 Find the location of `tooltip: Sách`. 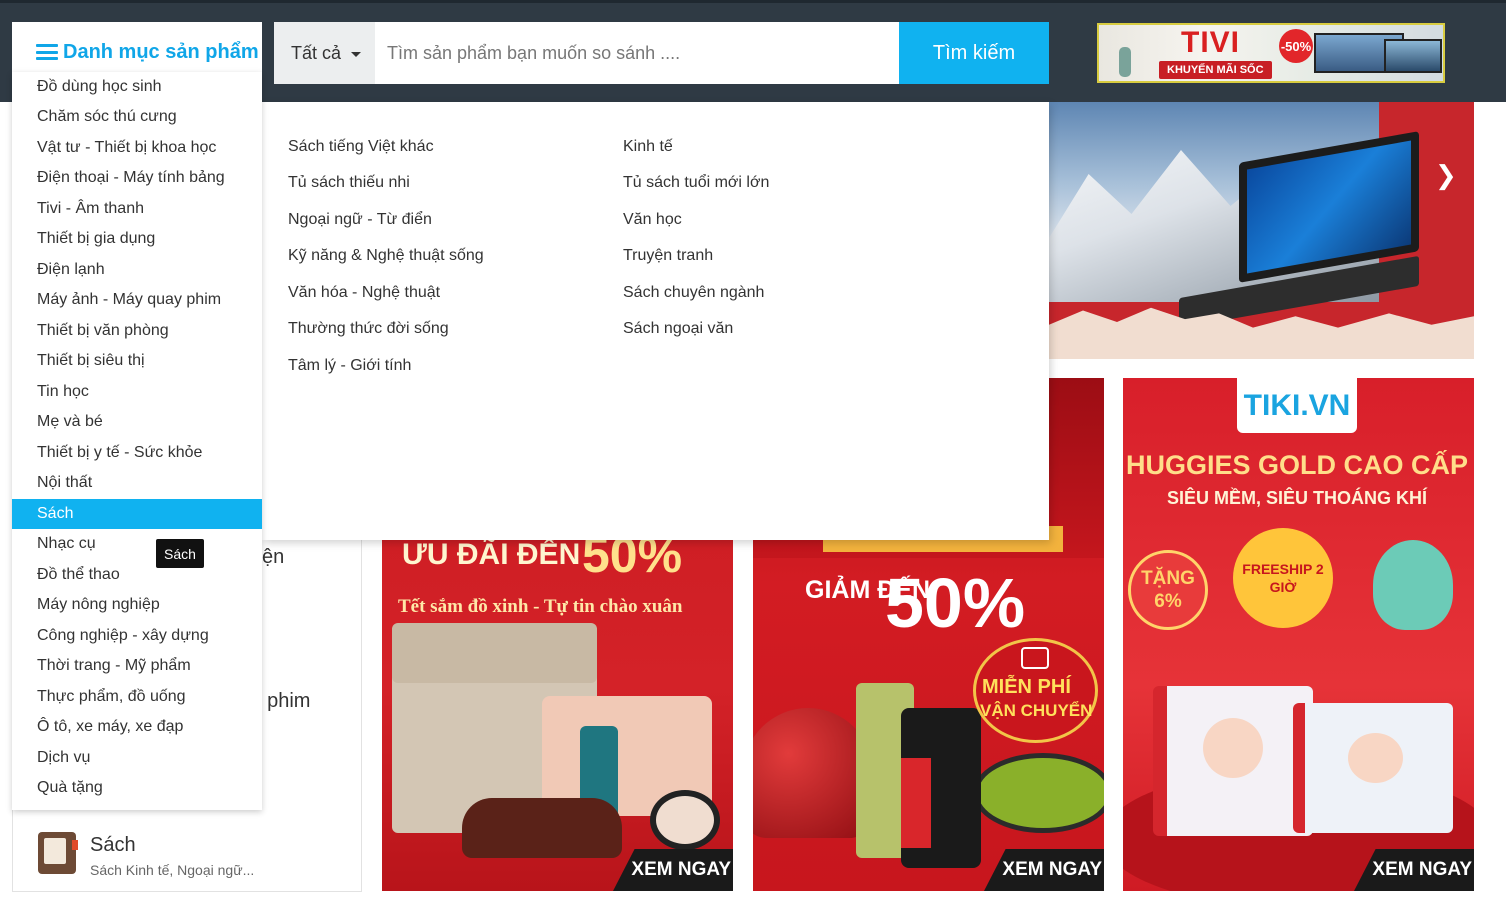

tooltip: Sách is located at coordinates (180, 553).